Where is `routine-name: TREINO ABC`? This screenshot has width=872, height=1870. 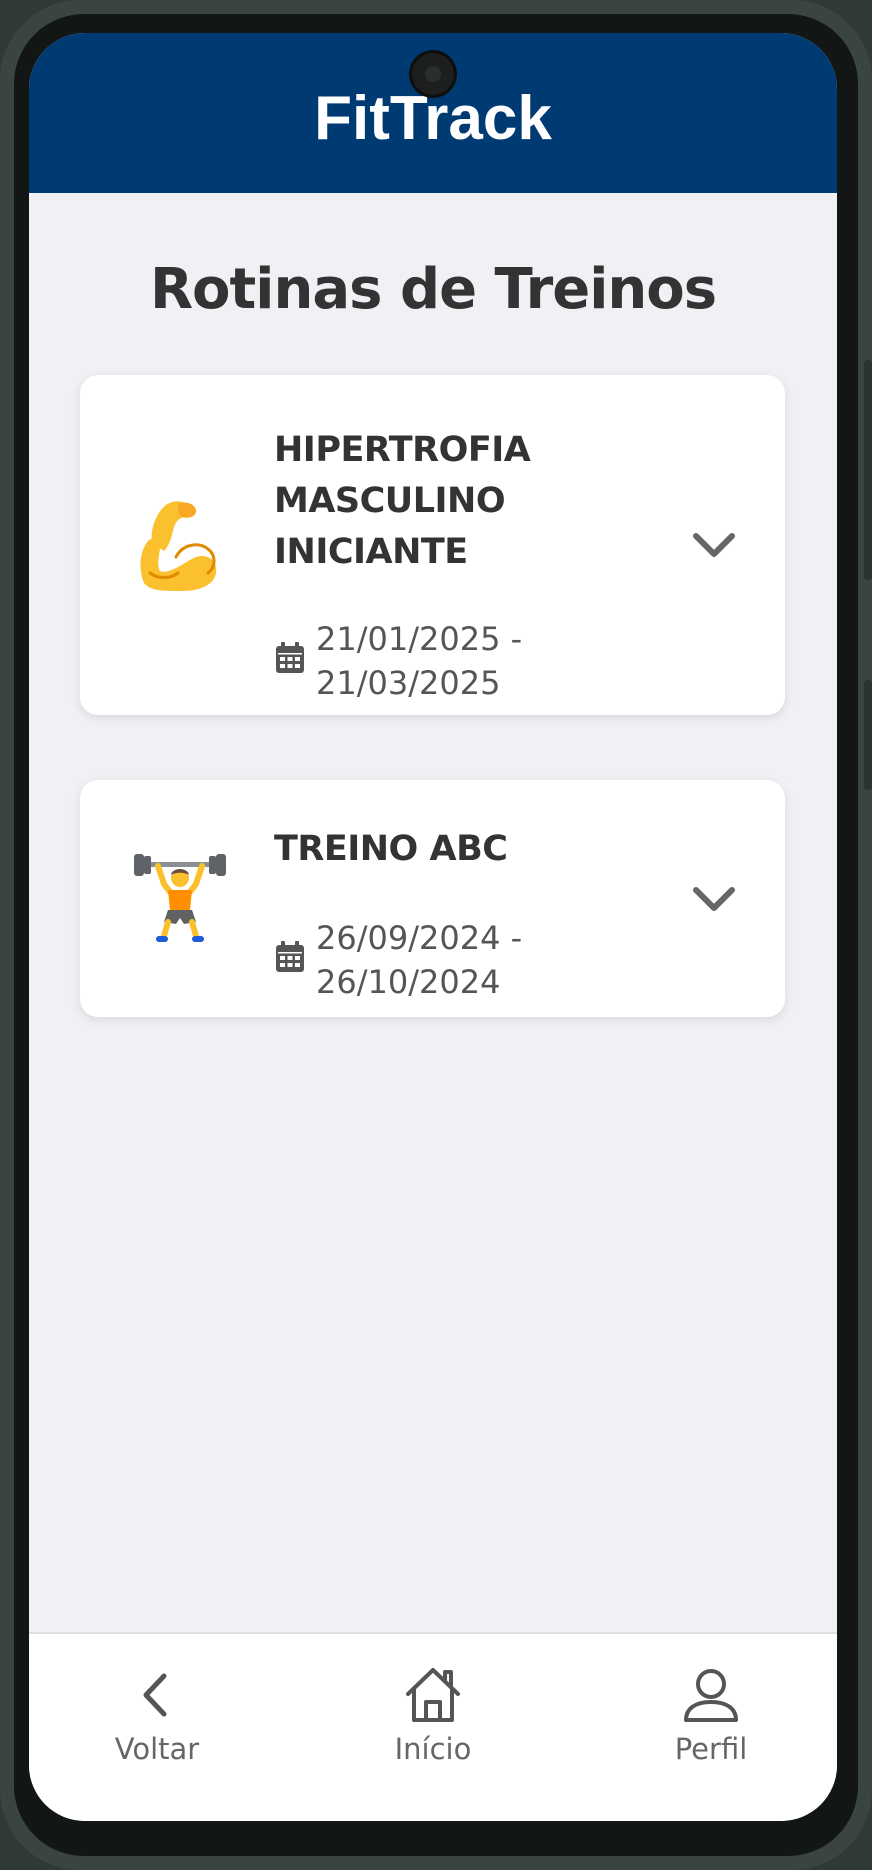
routine-name: TREINO ABC is located at coordinates (391, 849).